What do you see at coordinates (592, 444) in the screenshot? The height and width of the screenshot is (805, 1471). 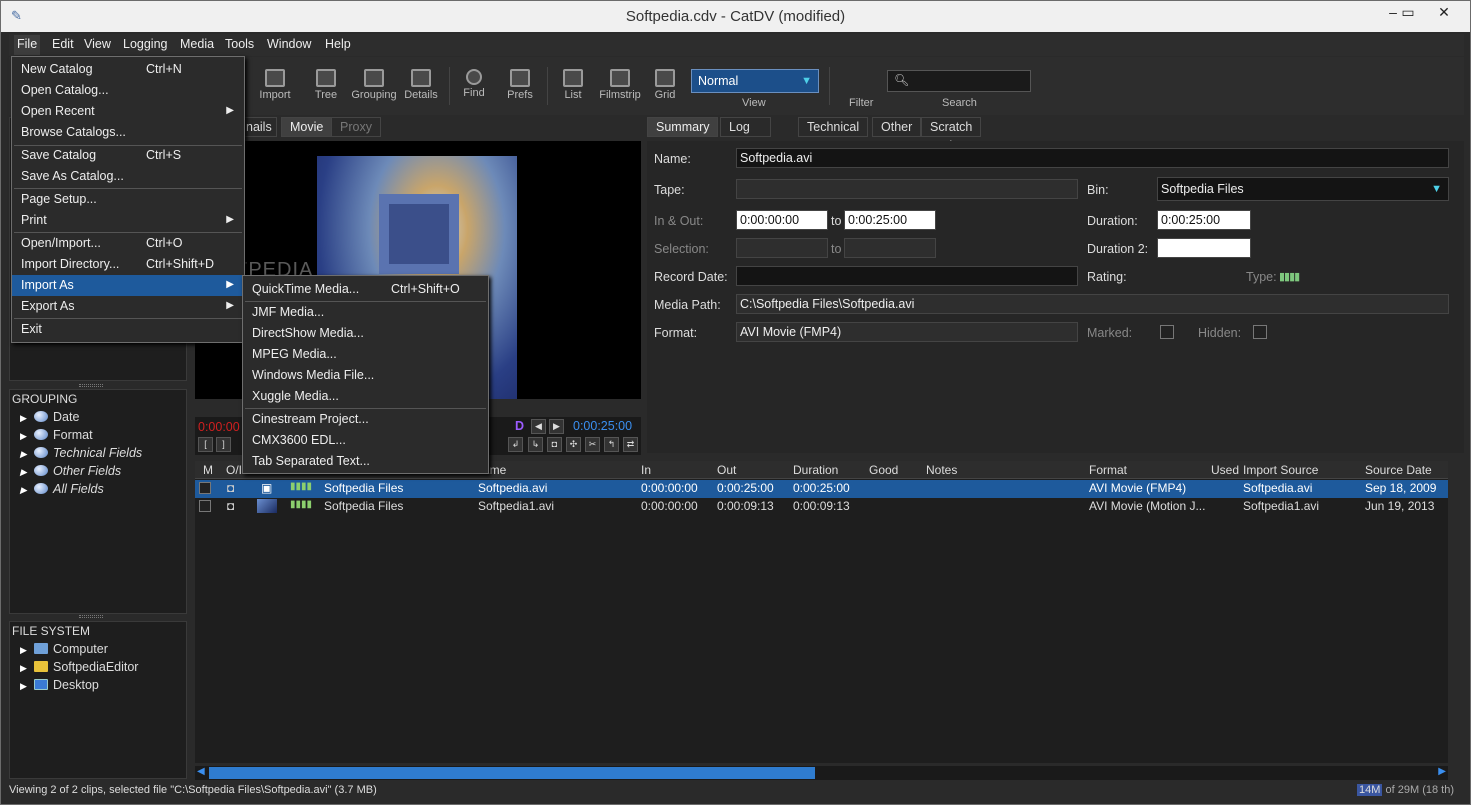 I see `cut-icon: ✂` at bounding box center [592, 444].